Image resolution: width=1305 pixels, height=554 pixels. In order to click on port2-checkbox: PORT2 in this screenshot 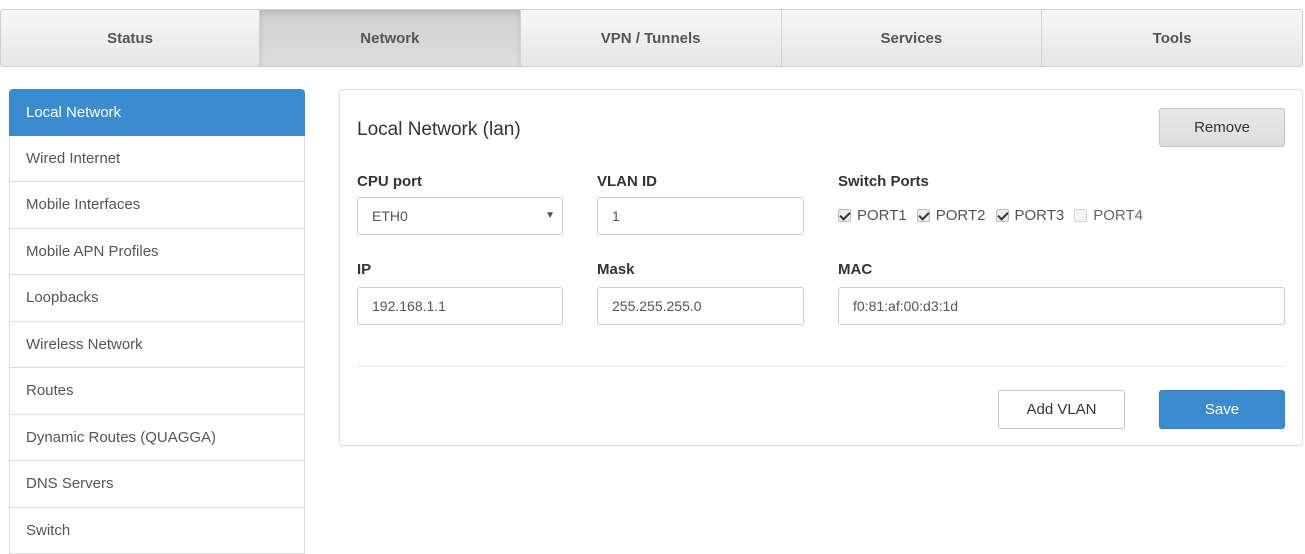, I will do `click(951, 215)`.